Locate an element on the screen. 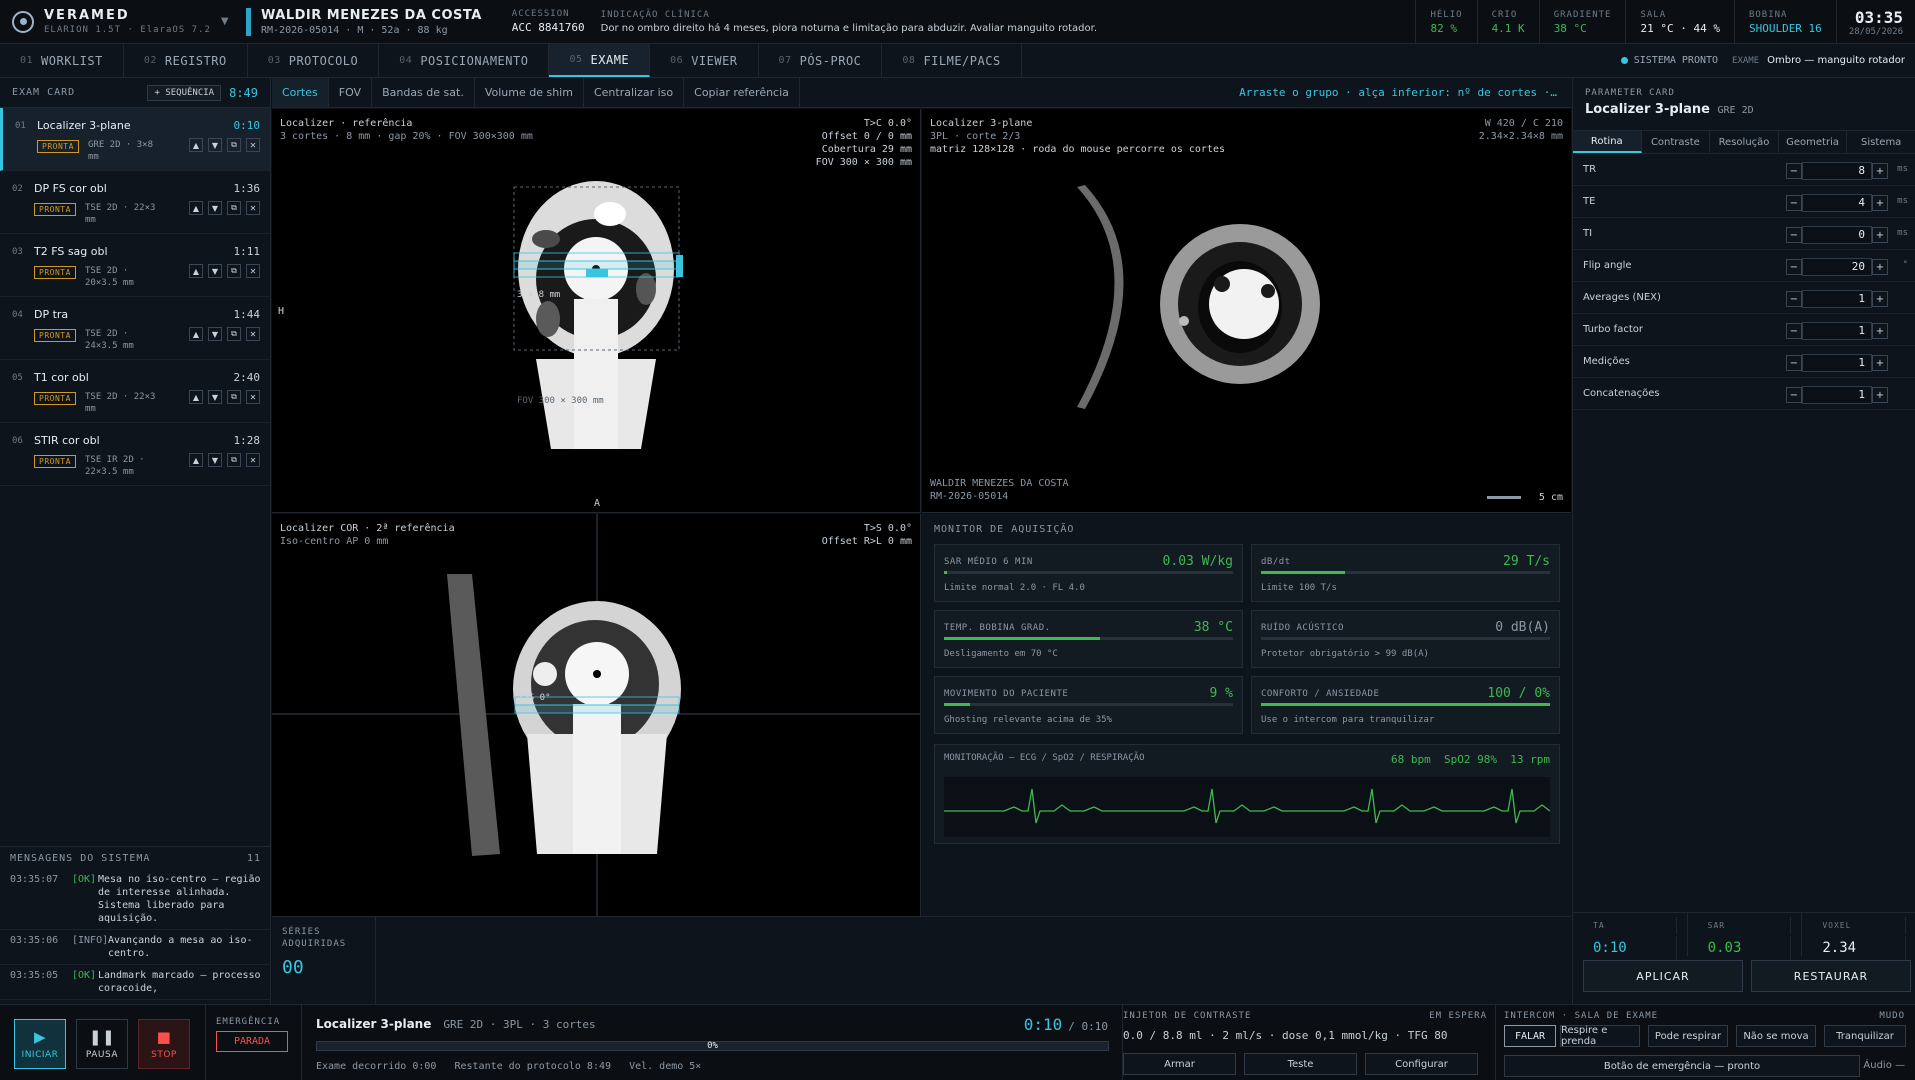 Image resolution: width=1915 pixels, height=1080 pixels. brand-menu: VERAMED ELARION 1.5T · ElaraOS 7.2 ▼ is located at coordinates (118, 22).